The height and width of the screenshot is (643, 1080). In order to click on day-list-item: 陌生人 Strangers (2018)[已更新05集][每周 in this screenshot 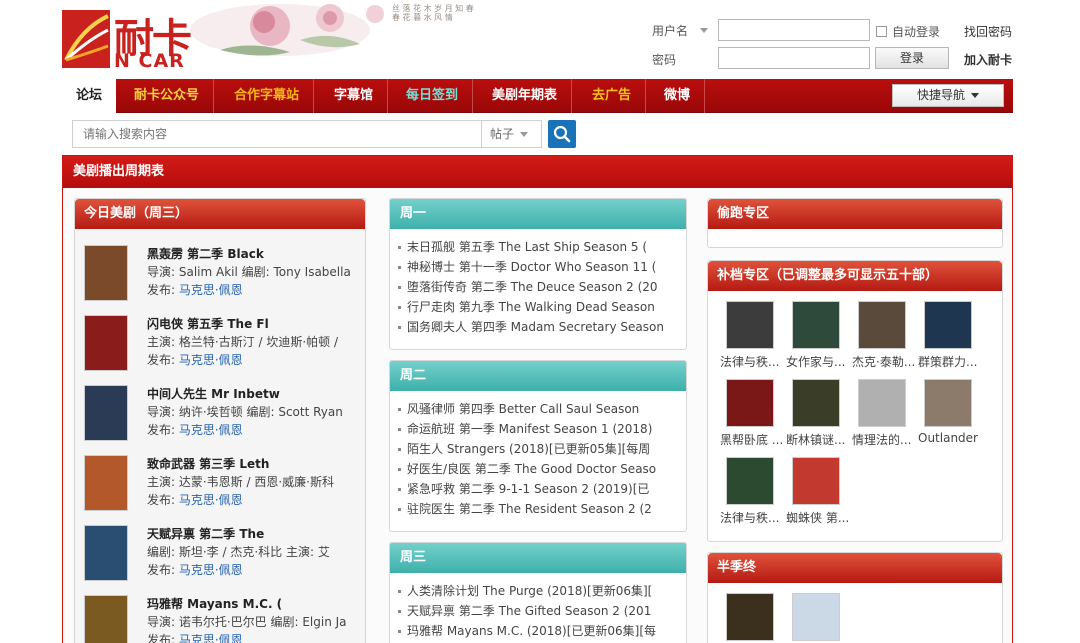, I will do `click(542, 449)`.